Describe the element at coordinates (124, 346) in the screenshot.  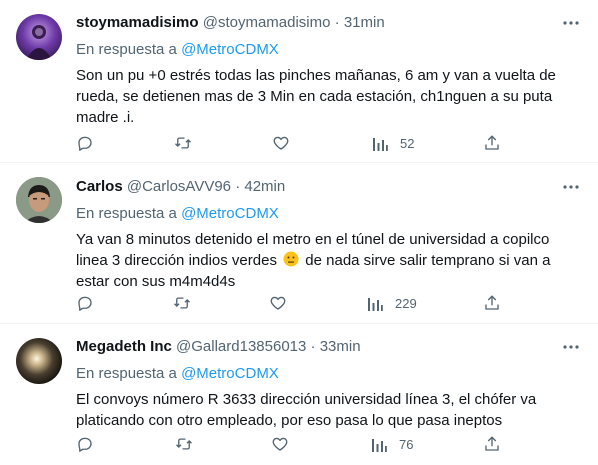
I see `display-name: Megadeth Inc` at that location.